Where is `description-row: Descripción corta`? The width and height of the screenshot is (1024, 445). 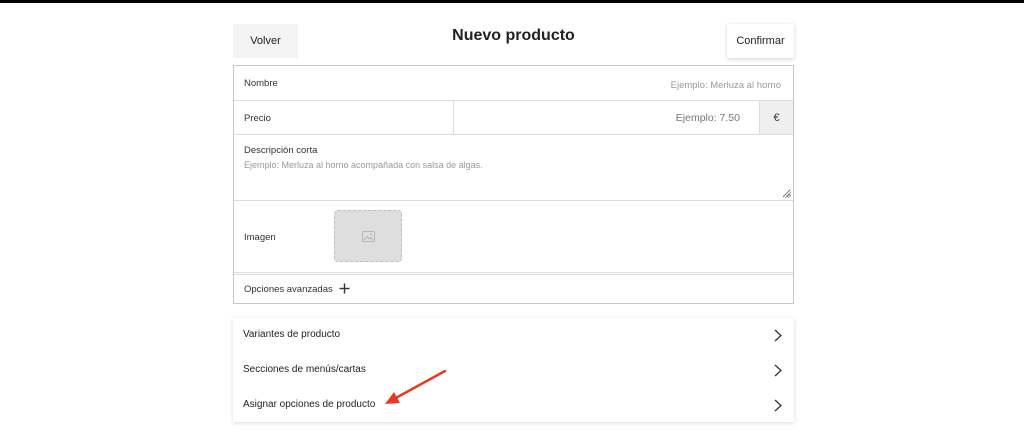
description-row: Descripción corta is located at coordinates (513, 168).